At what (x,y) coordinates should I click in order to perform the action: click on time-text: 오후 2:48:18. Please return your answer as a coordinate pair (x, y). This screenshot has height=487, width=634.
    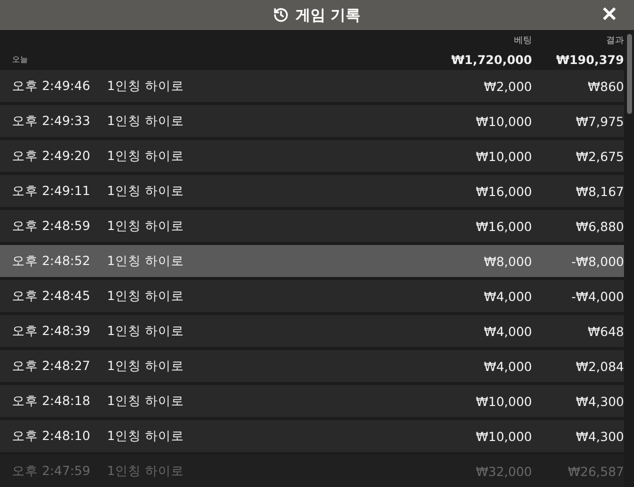
    Looking at the image, I should click on (52, 401).